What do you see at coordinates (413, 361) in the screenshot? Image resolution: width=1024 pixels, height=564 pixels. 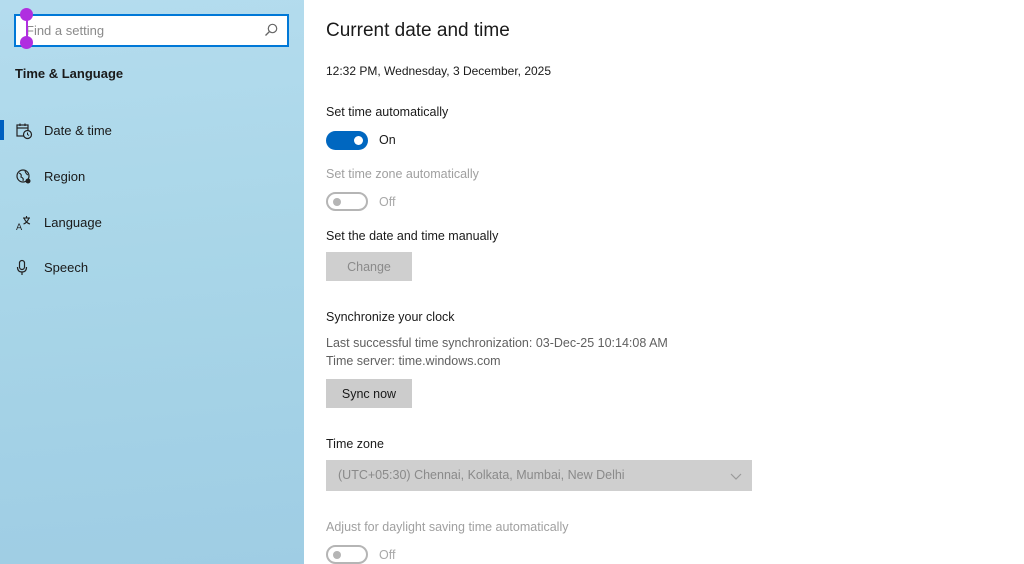 I see `time-server-text: Time server: time.windows.com` at bounding box center [413, 361].